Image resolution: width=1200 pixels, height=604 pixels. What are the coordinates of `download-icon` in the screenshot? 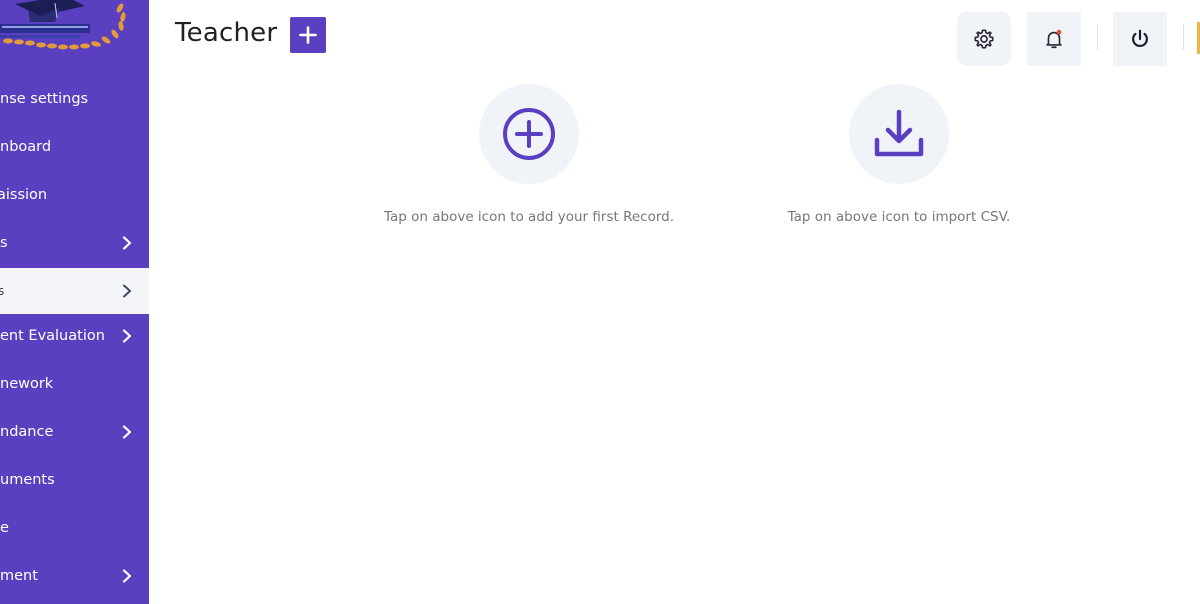 It's located at (899, 133).